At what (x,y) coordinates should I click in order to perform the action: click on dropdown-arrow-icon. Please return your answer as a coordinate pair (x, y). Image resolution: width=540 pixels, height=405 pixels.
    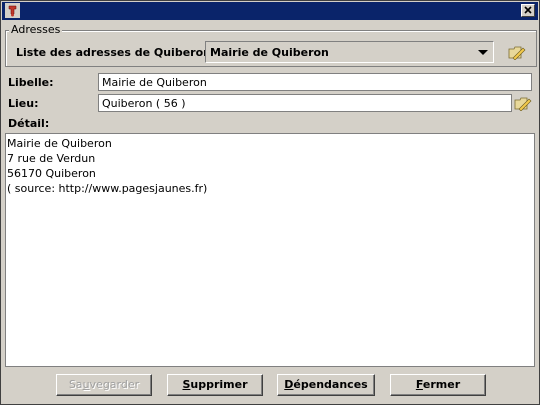
    Looking at the image, I should click on (483, 52).